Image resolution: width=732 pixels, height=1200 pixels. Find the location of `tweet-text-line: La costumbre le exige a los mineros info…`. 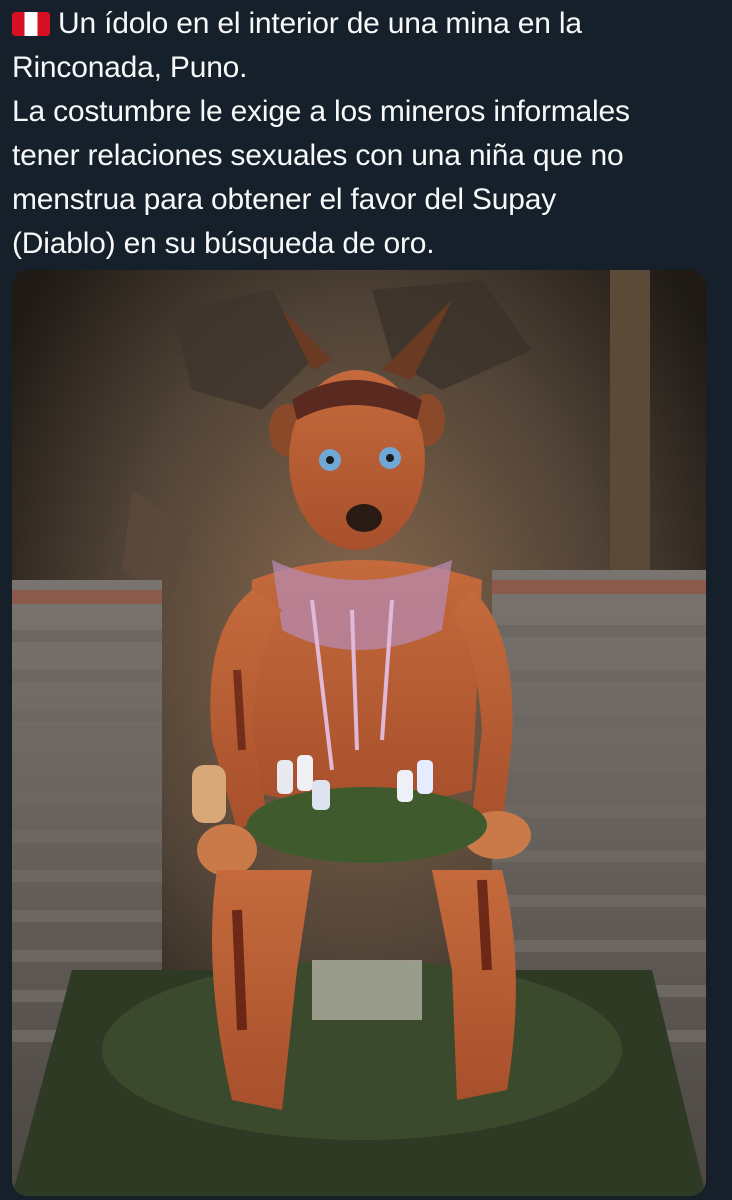

tweet-text-line: La costumbre le exige a los mineros info… is located at coordinates (321, 111).